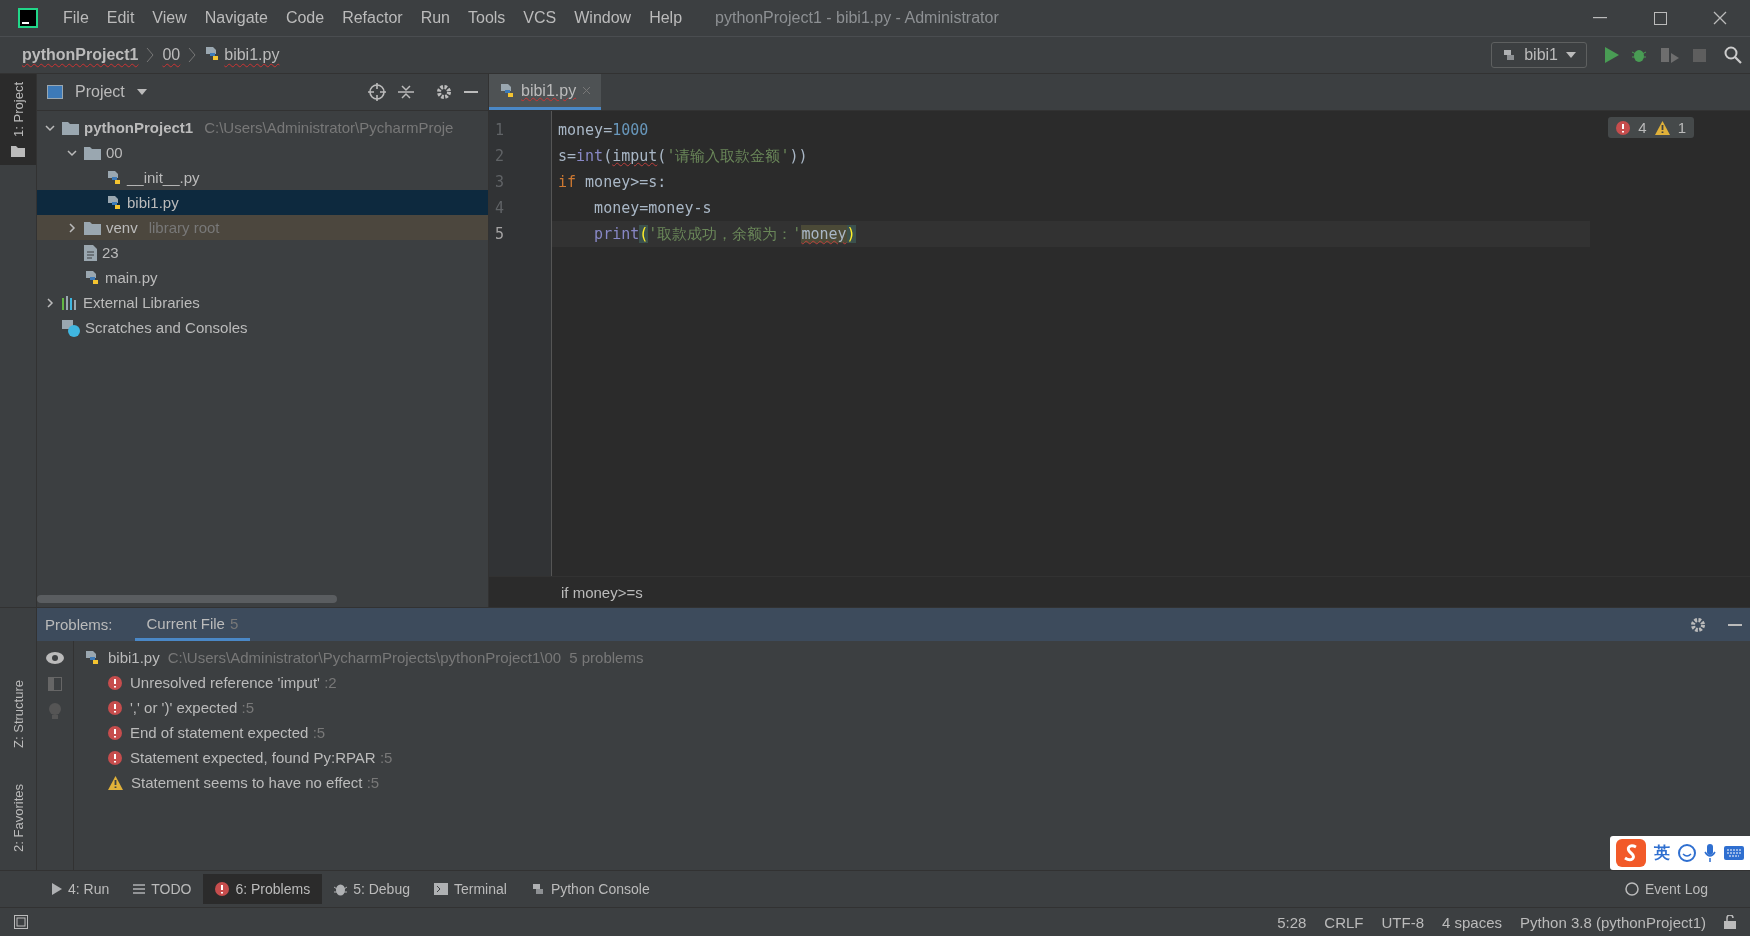 This screenshot has width=1750, height=936. What do you see at coordinates (1660, 18) in the screenshot?
I see `maximize-icon` at bounding box center [1660, 18].